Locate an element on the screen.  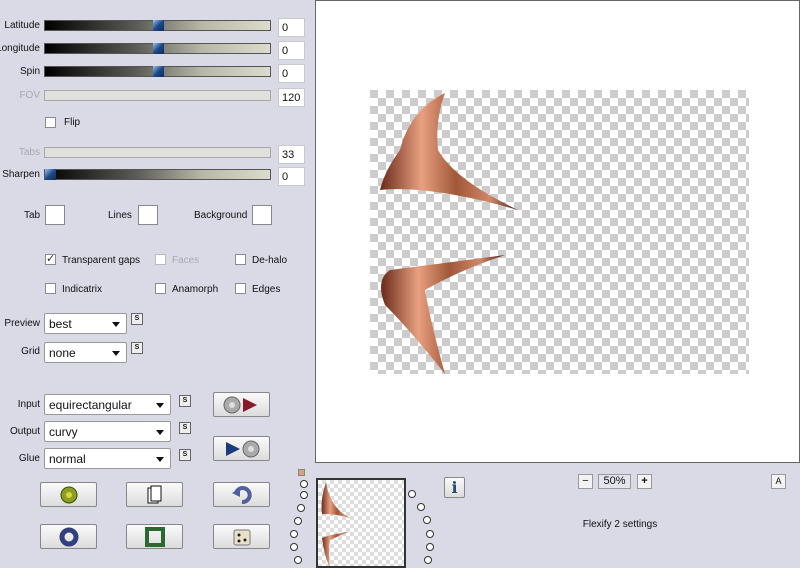
lines-color-swatch is located at coordinates (148, 215).